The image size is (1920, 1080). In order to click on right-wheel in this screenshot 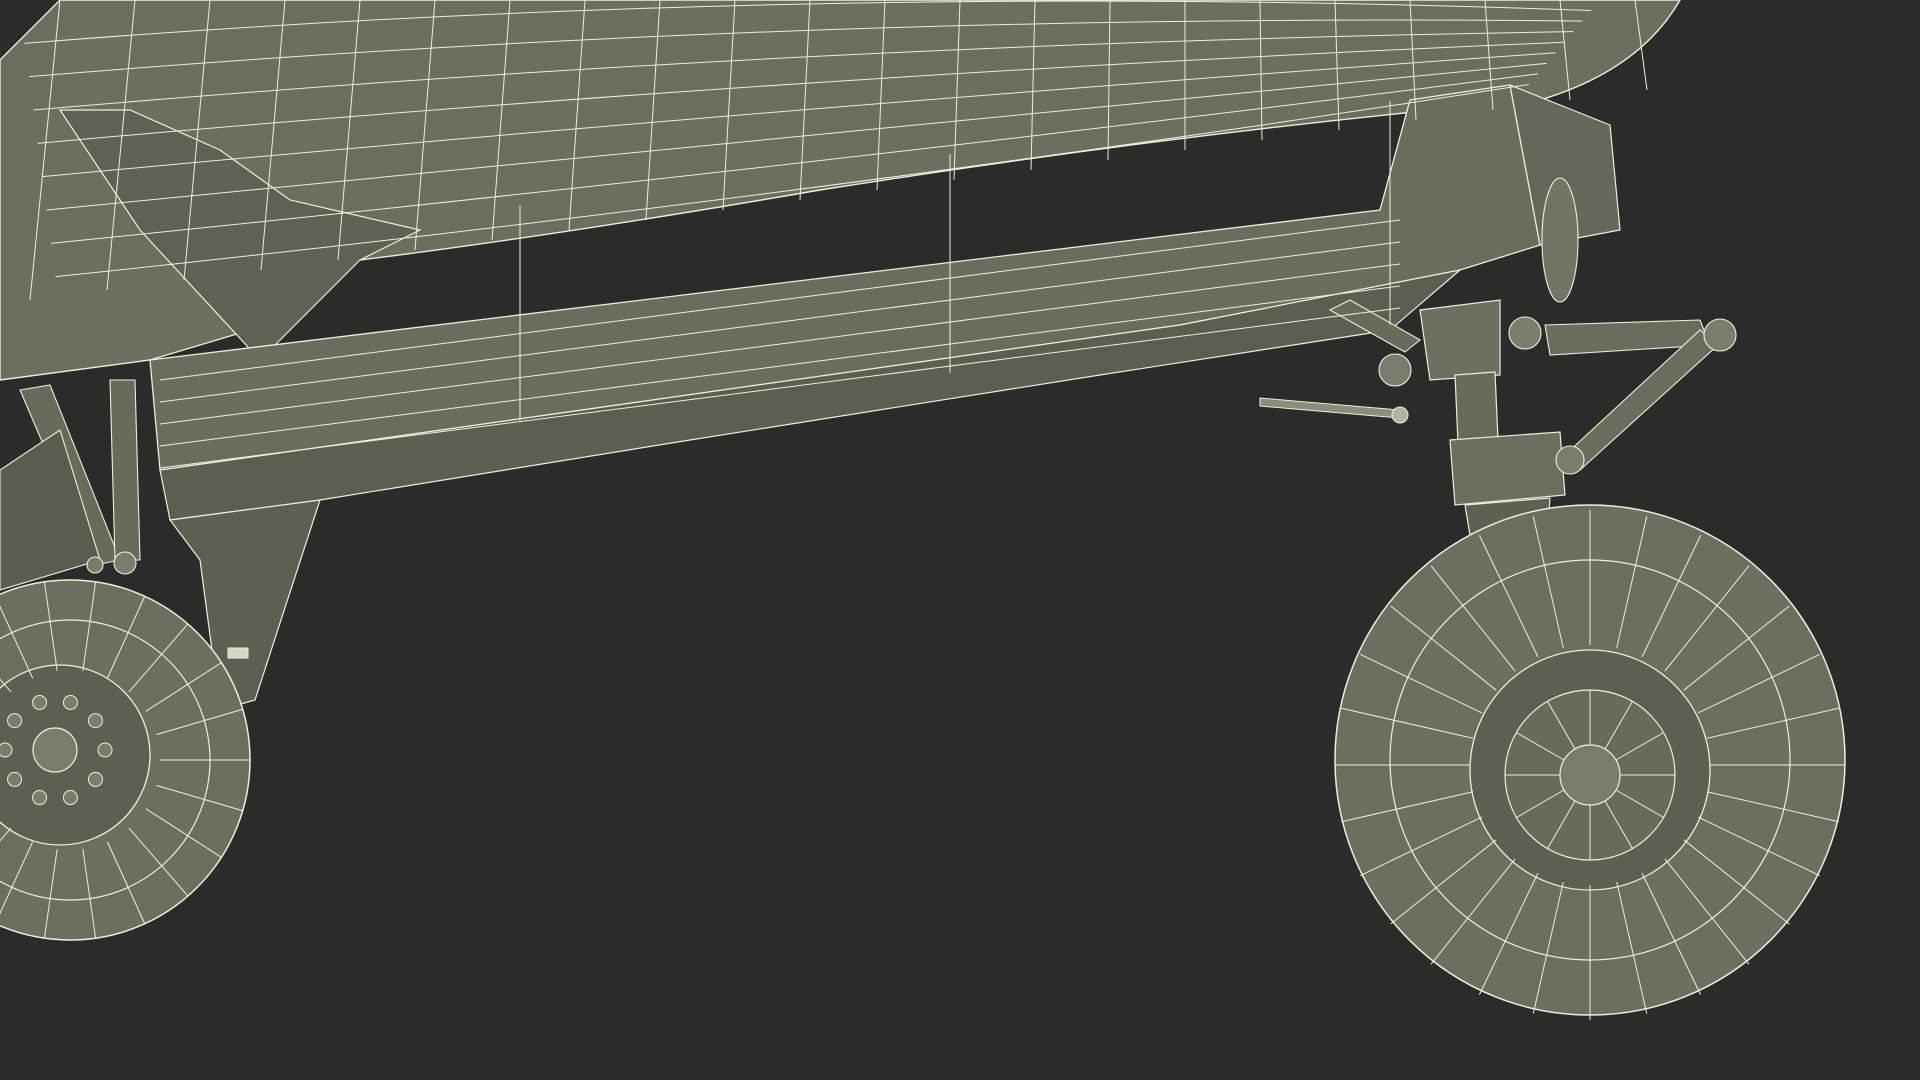, I will do `click(1590, 762)`.